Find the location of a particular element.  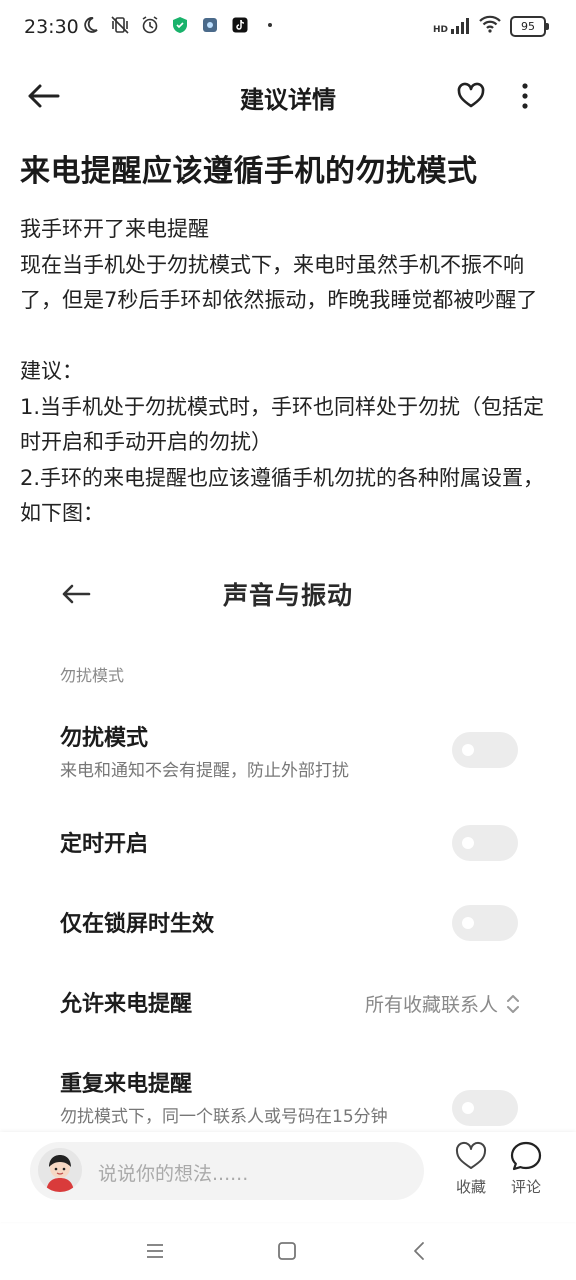

setting-row-schedule: 定时开启 is located at coordinates (290, 843).